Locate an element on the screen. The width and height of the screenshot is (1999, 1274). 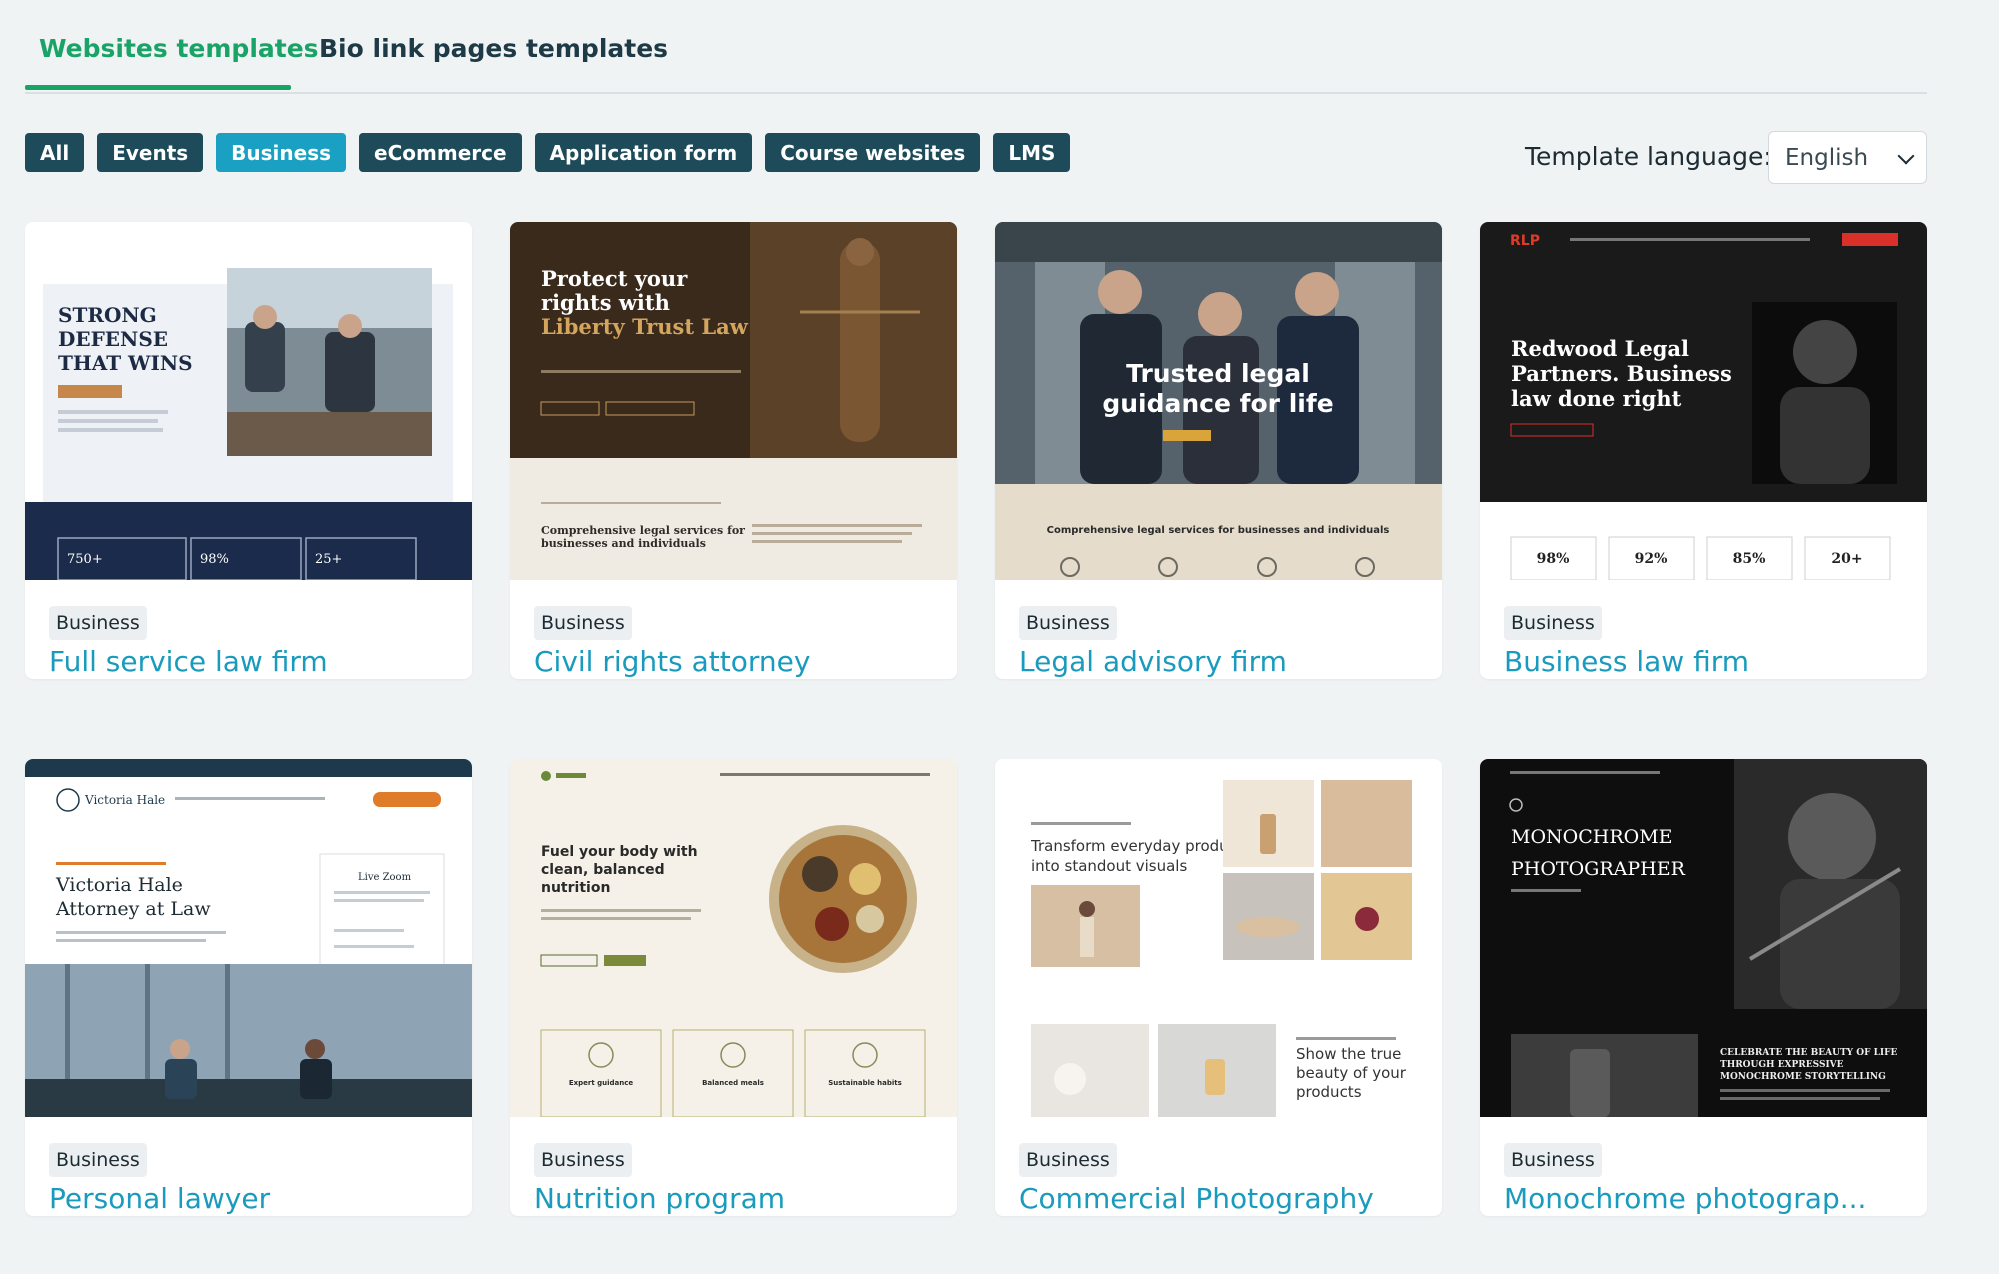
preview-headline-line-3: THAT WINS is located at coordinates (125, 363).